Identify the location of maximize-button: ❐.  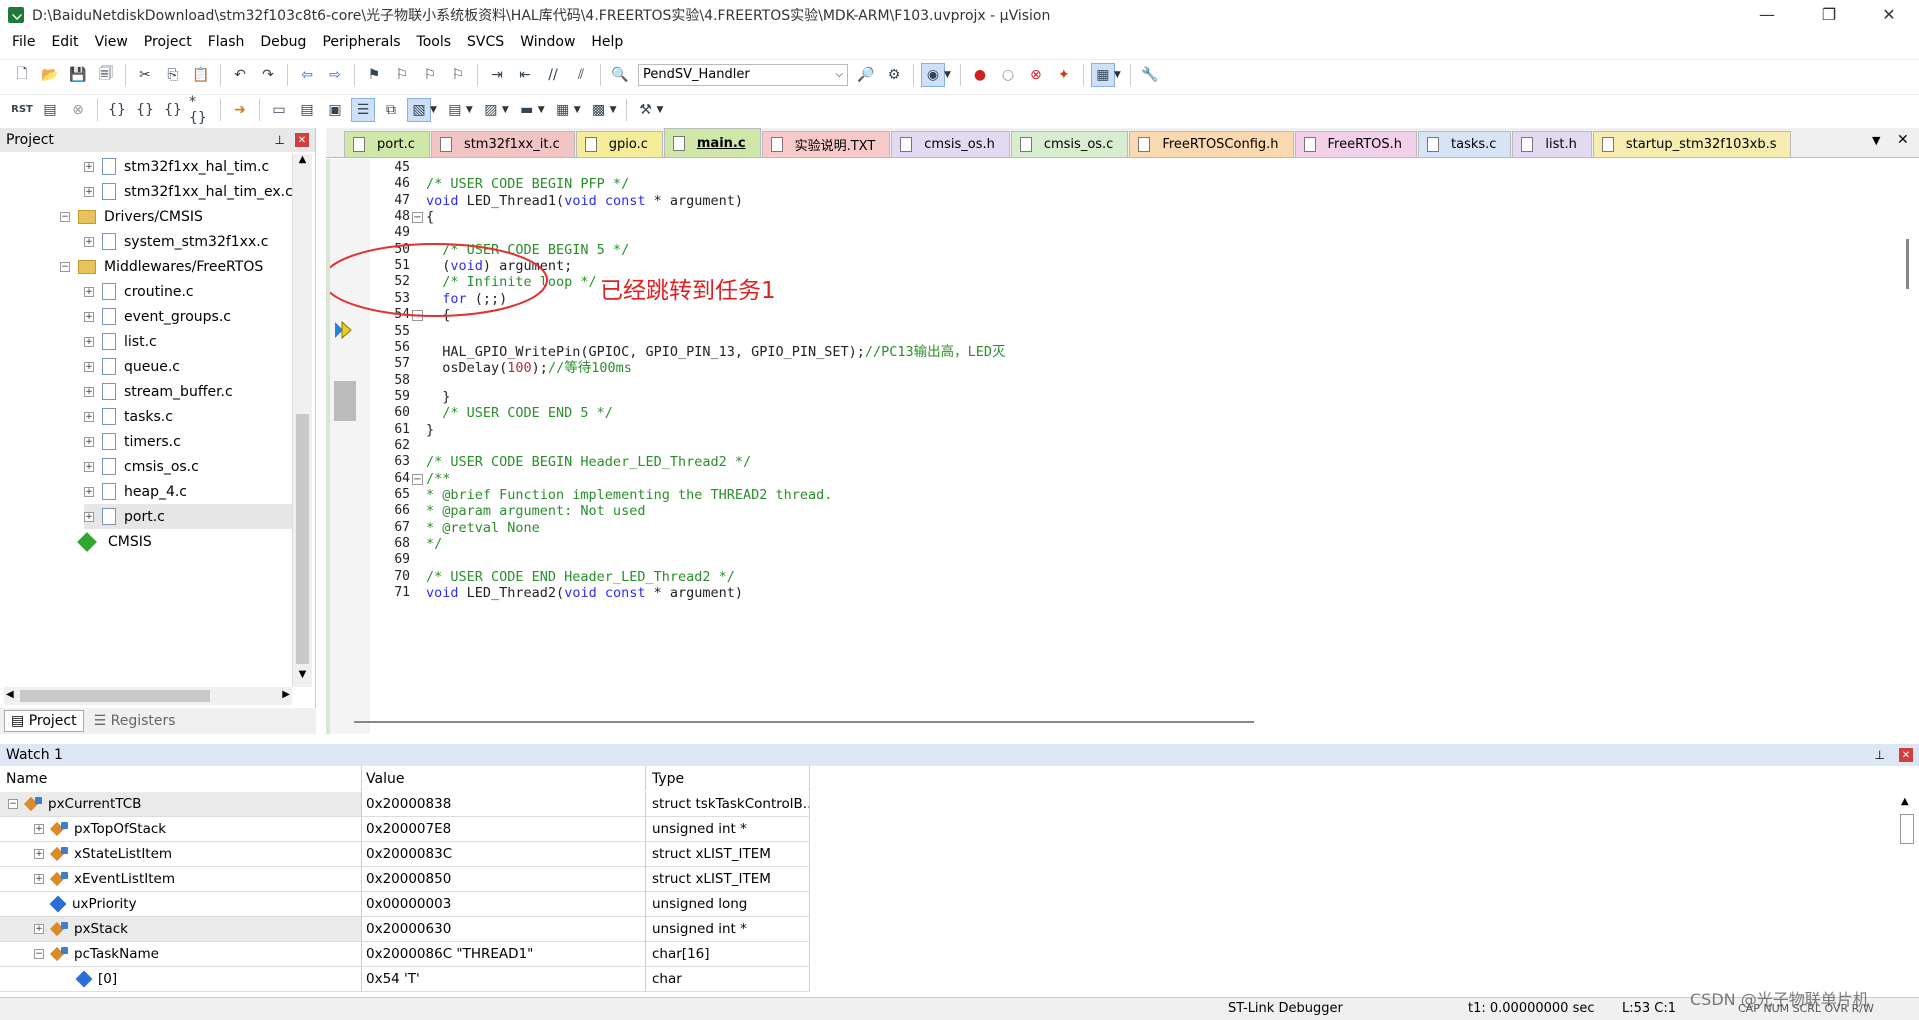
(1829, 14).